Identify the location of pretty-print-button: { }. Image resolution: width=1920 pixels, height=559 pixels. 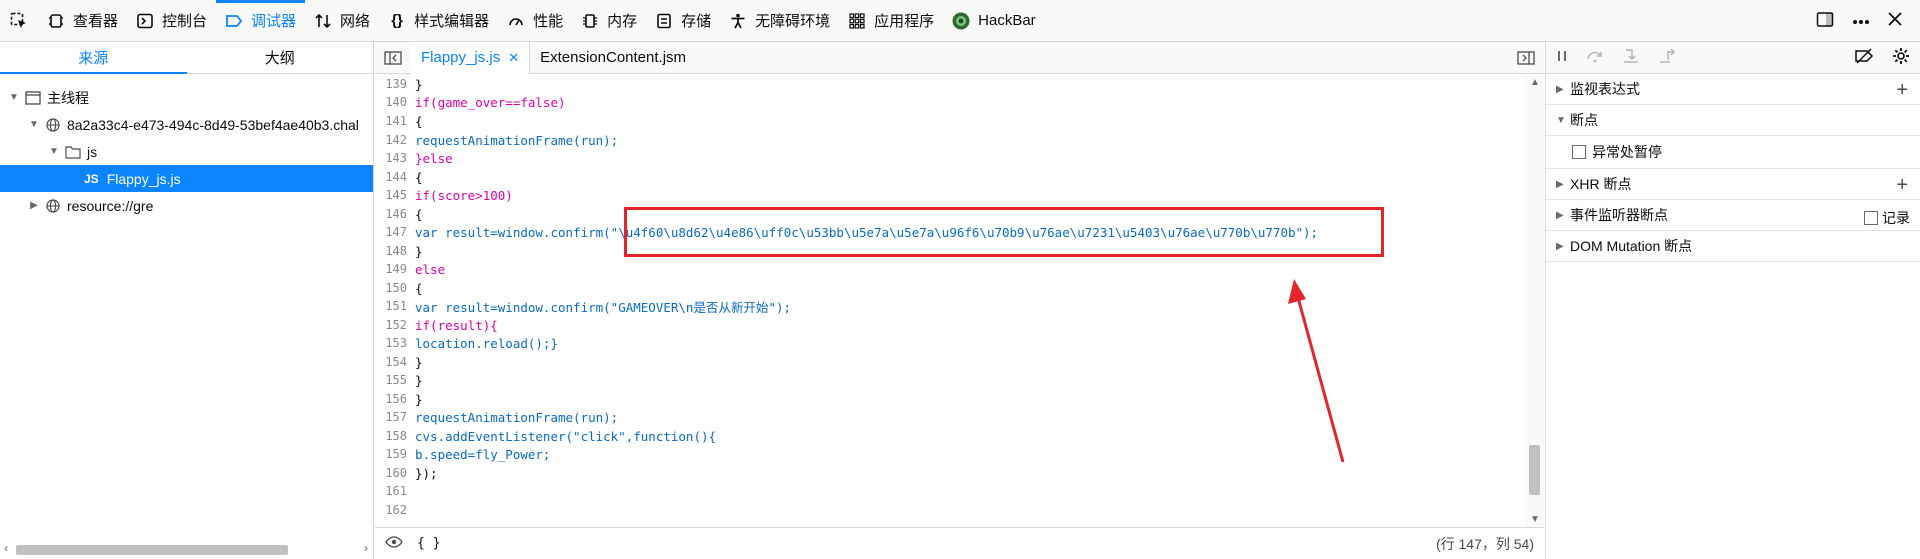
(428, 543).